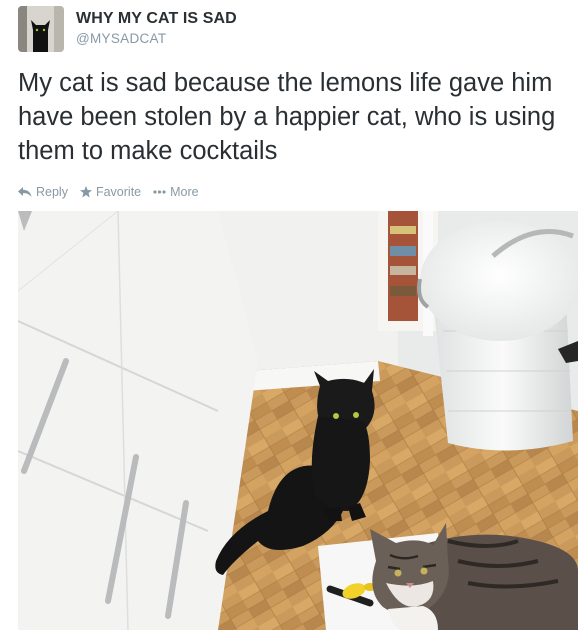 The image size is (588, 636). What do you see at coordinates (184, 192) in the screenshot?
I see `more-label: More` at bounding box center [184, 192].